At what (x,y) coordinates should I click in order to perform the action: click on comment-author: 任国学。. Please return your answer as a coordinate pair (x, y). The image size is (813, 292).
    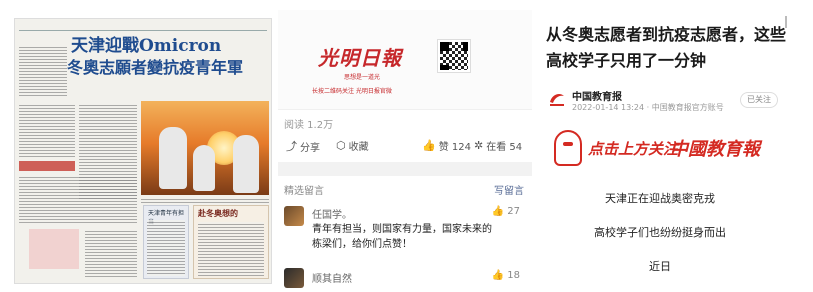
    Looking at the image, I should click on (332, 213).